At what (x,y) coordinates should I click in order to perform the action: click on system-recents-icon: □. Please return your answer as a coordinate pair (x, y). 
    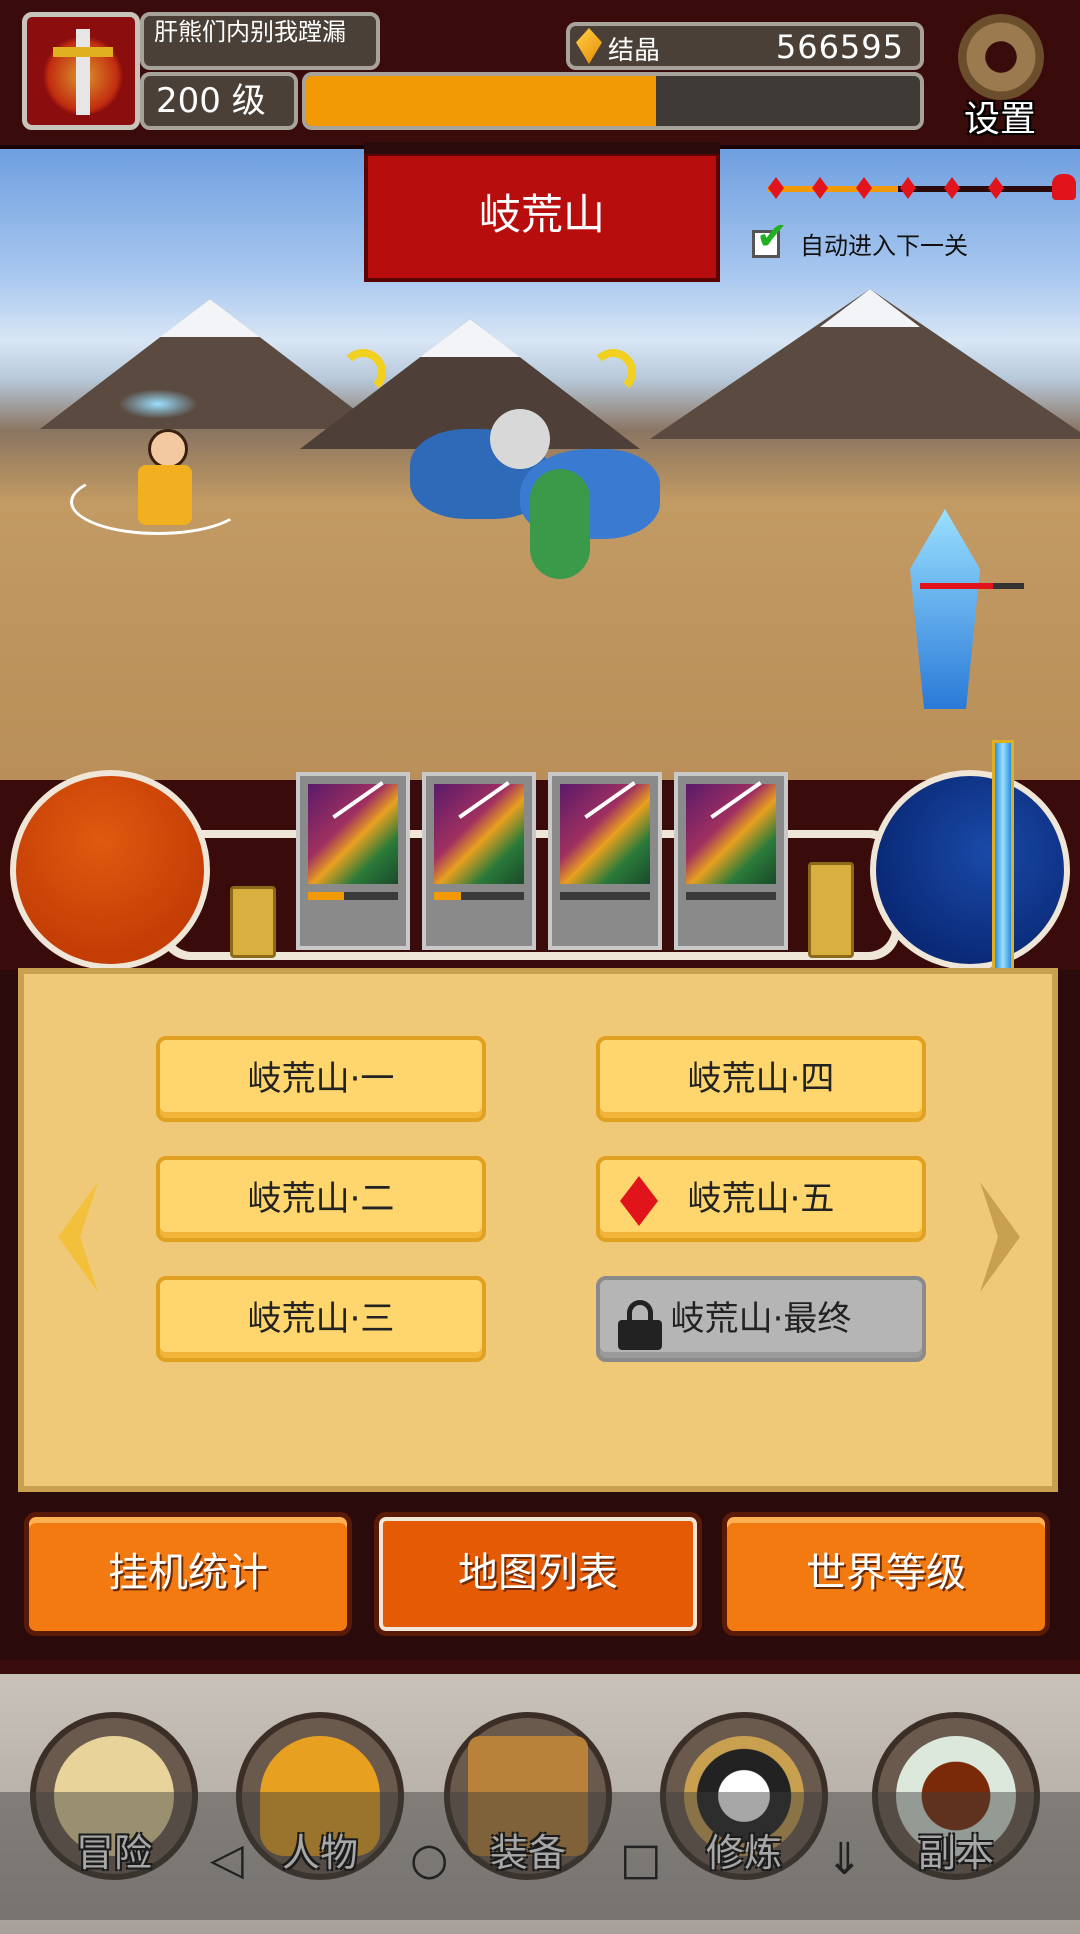
    Looking at the image, I should click on (641, 1860).